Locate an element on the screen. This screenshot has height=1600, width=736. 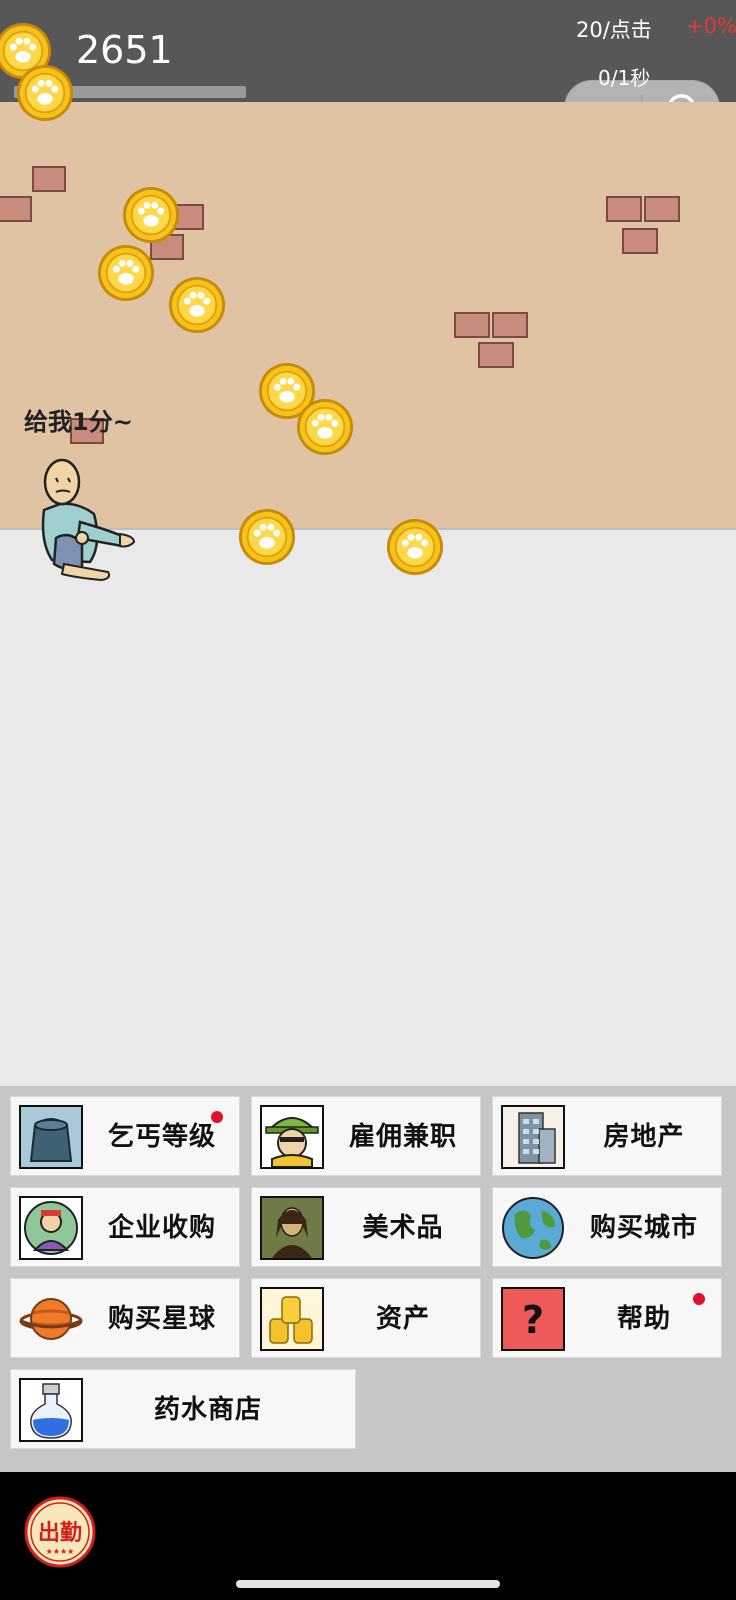
work-button: ★★★★ 出勤 is located at coordinates (60, 1532).